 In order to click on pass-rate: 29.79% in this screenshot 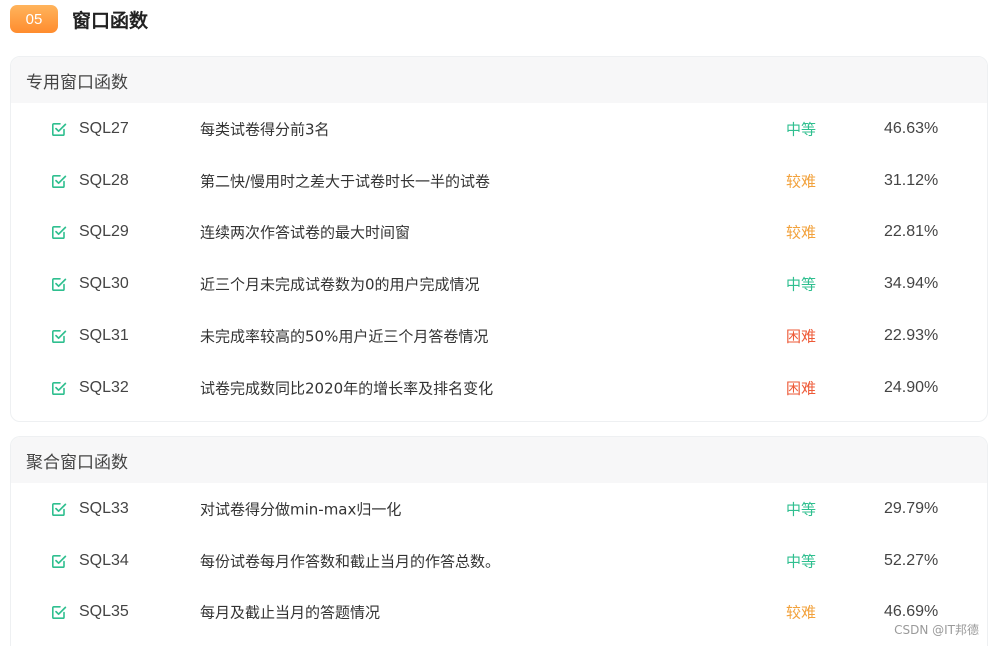, I will do `click(911, 508)`.